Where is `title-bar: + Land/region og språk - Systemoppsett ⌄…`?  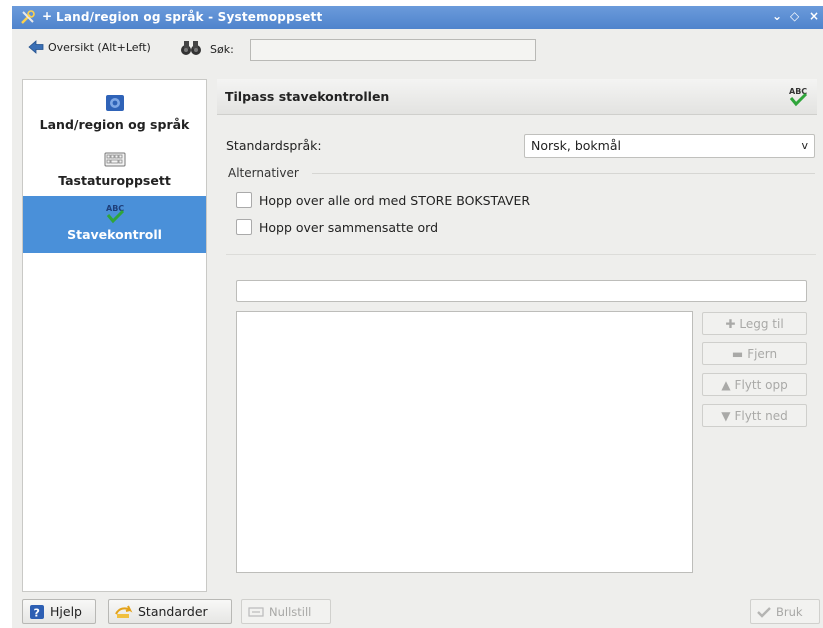 title-bar: + Land/region og språk - Systemoppsett ⌄… is located at coordinates (417, 17).